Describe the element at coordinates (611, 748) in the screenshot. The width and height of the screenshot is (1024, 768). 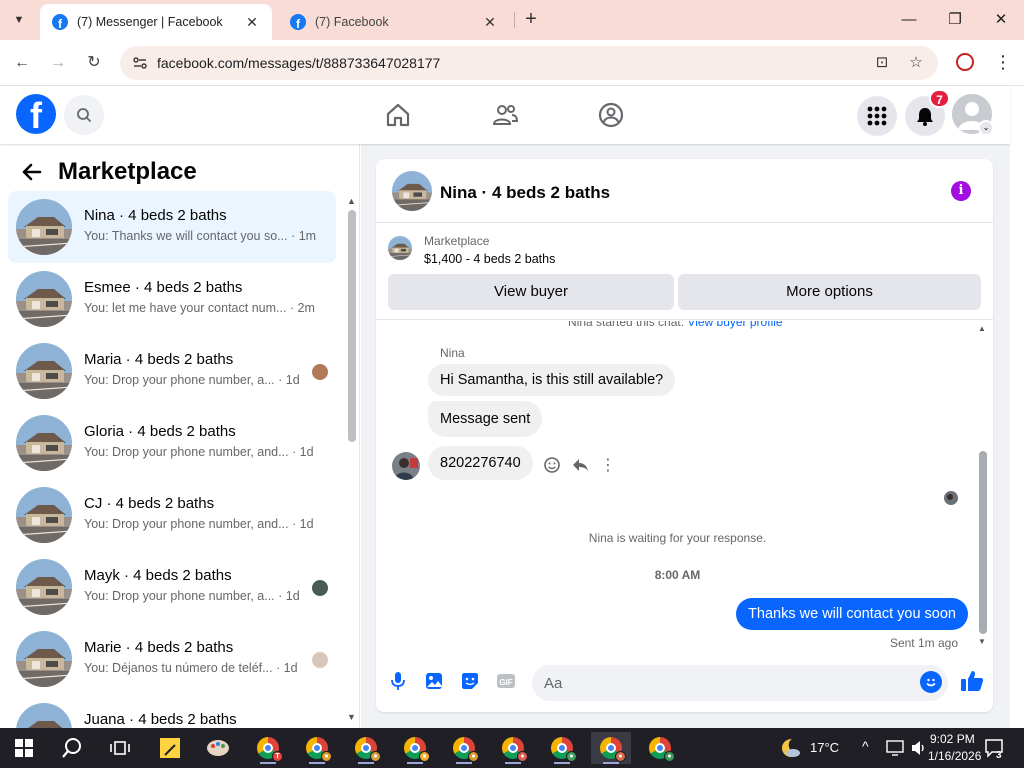
I see `chrome-profile-active: ●` at that location.